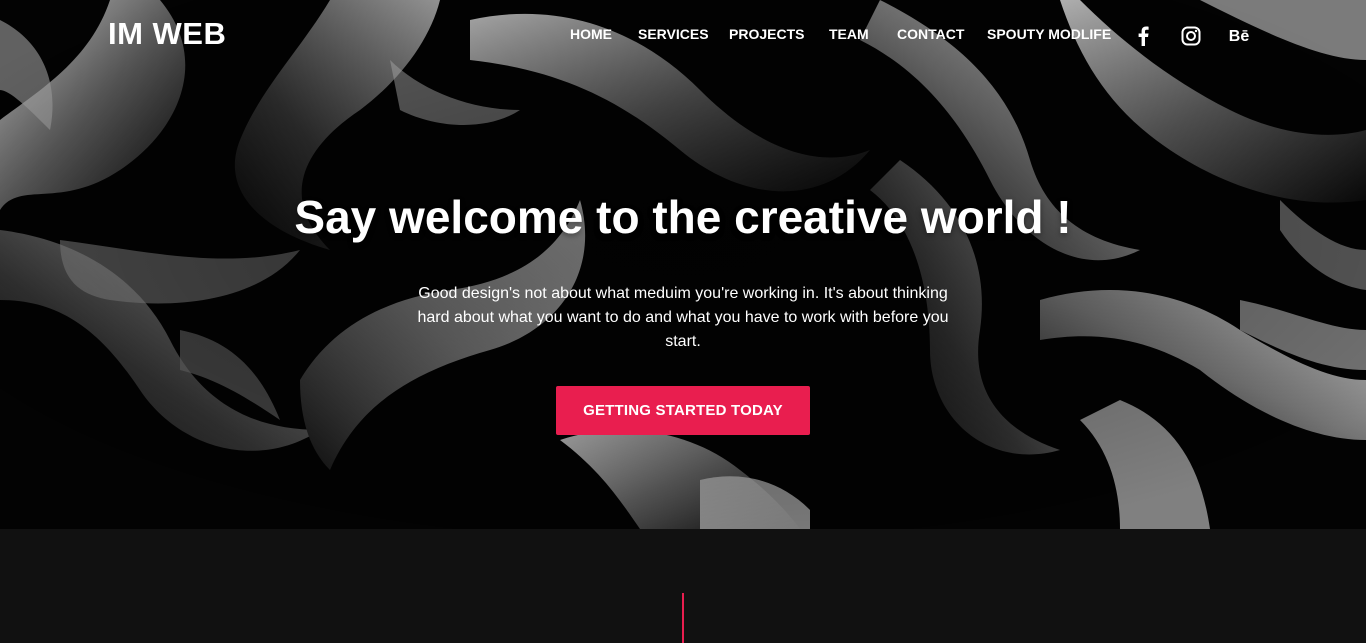  What do you see at coordinates (683, 410) in the screenshot?
I see `getting-started-button: GETTING STARTED TODAY` at bounding box center [683, 410].